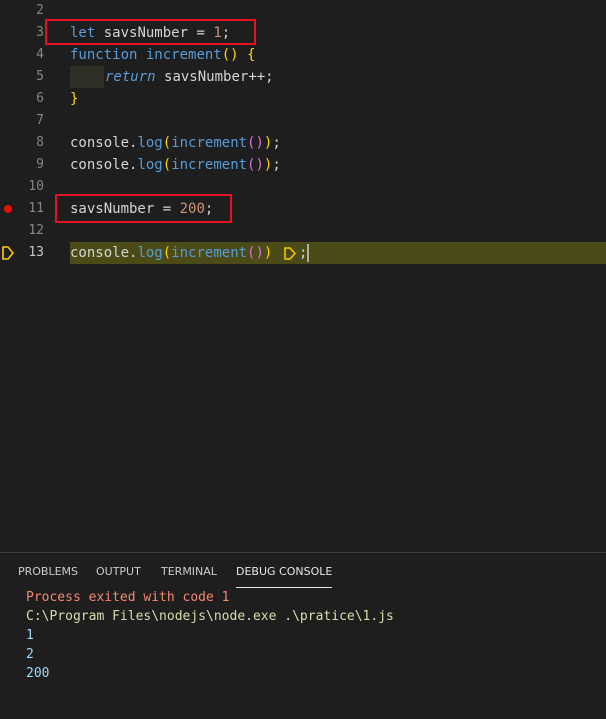  I want to click on code-line: 7, so click(303, 121).